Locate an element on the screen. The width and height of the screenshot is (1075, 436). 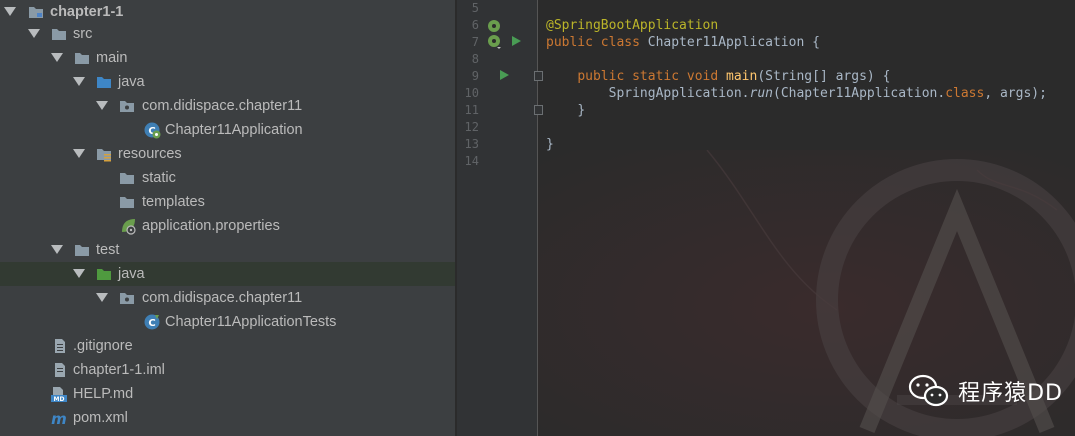
tree-item-label: HELP.md is located at coordinates (103, 394).